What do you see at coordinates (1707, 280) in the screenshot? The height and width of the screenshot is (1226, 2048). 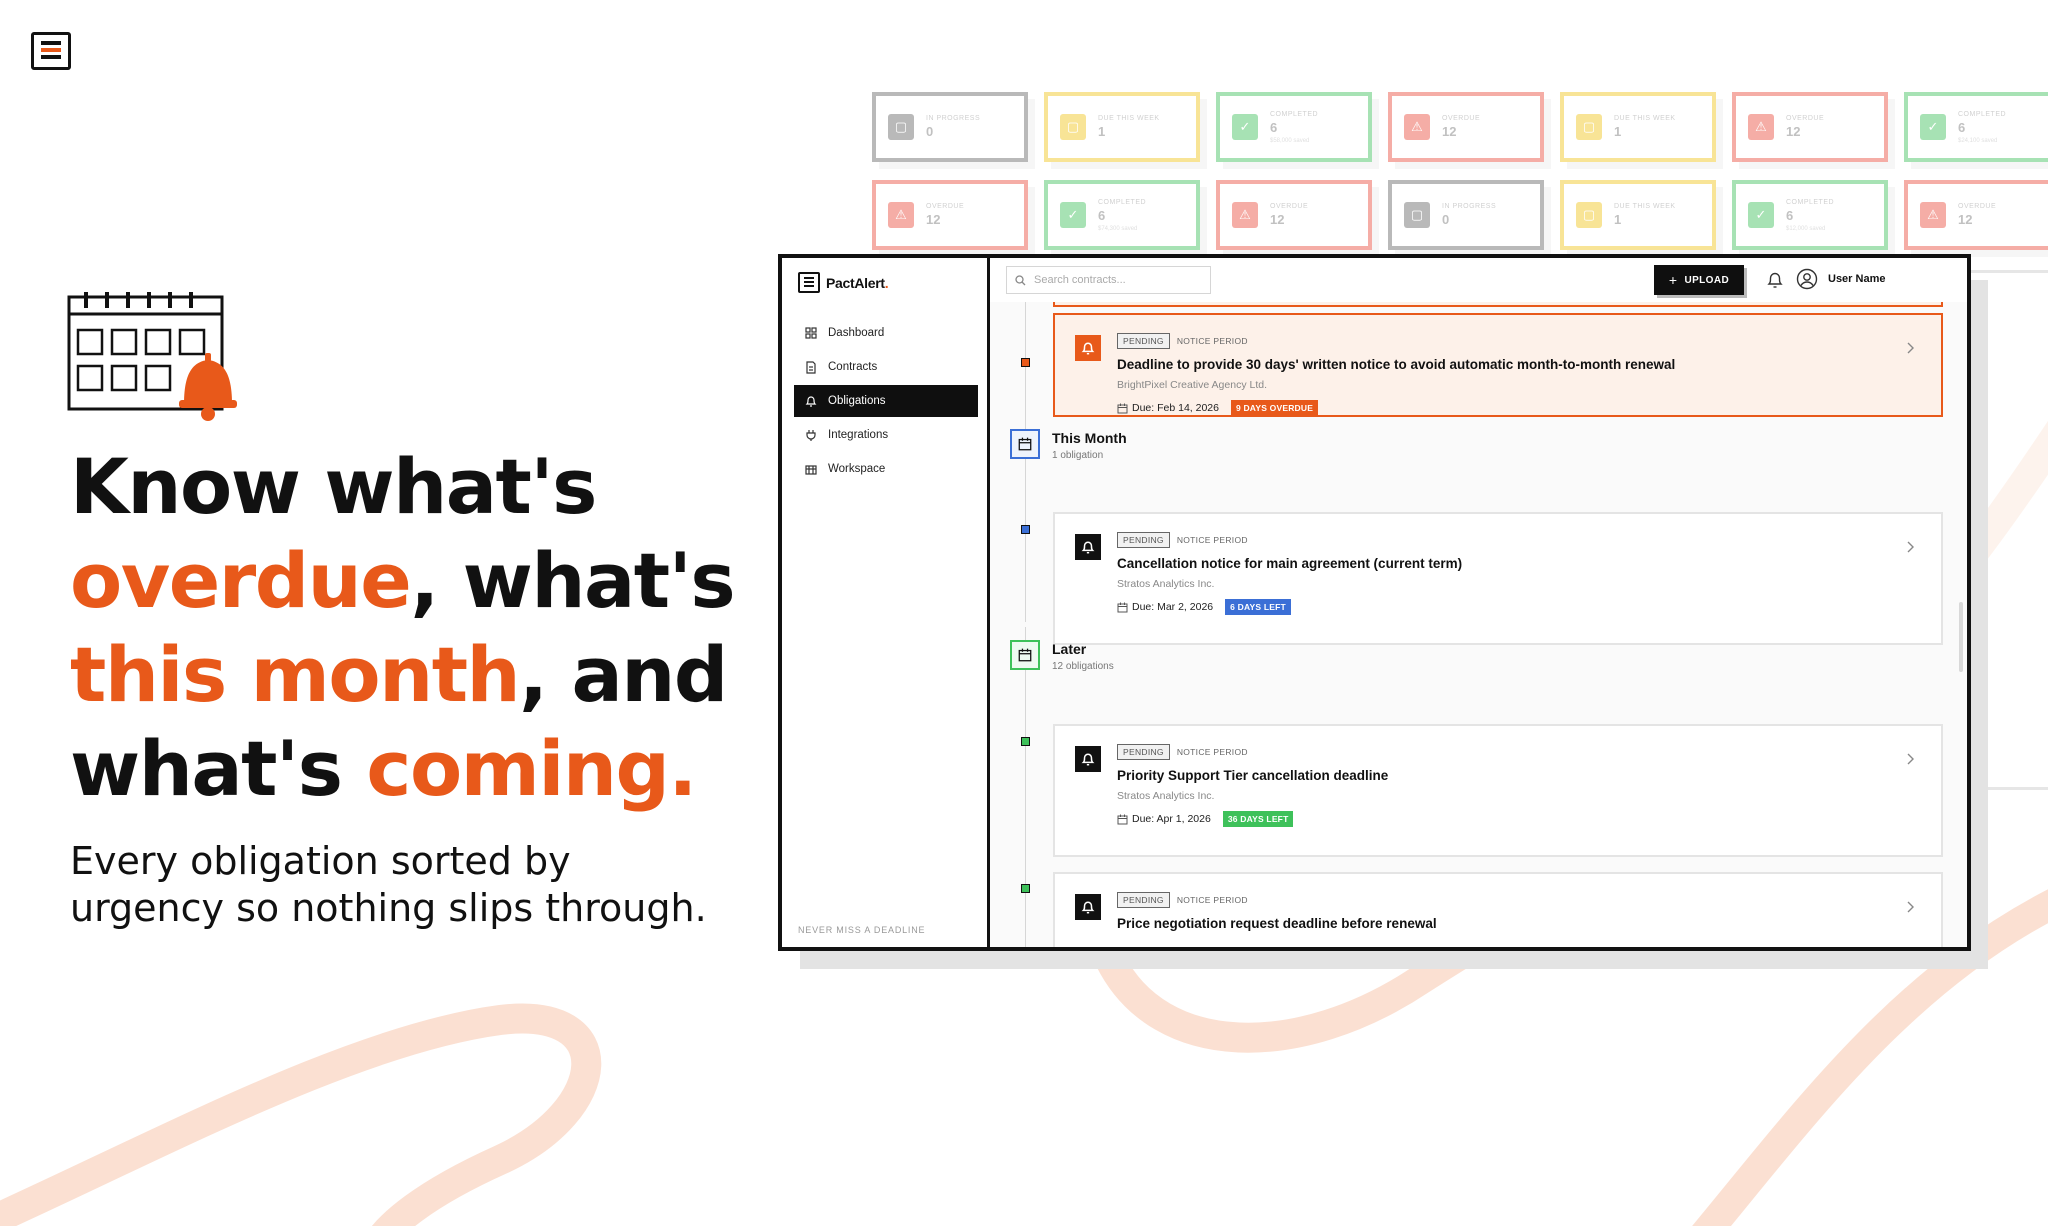 I see `upload-button-label: UPLOAD` at bounding box center [1707, 280].